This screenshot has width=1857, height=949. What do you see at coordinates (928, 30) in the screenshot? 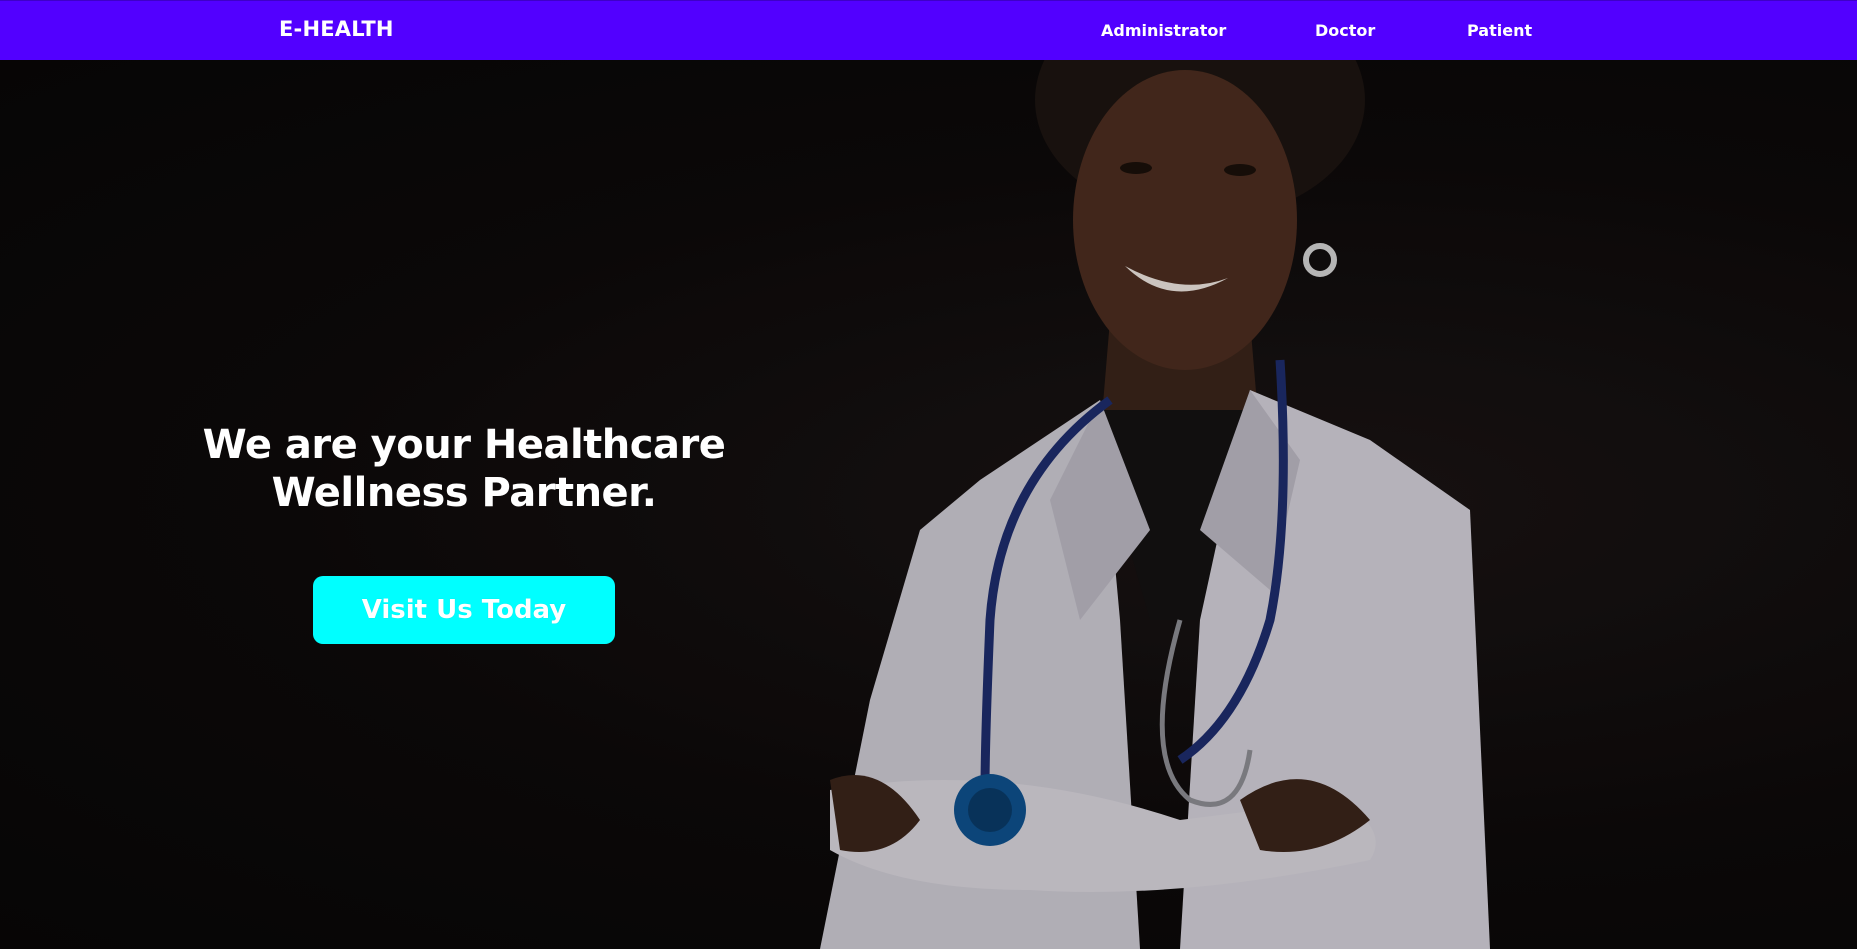
I see `top-navbar: E-HEALTH Administrator Doctor Patient` at bounding box center [928, 30].